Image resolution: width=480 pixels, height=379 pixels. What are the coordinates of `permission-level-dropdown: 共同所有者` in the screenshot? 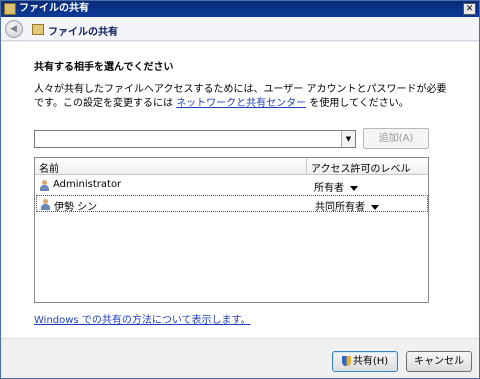 It's located at (347, 205).